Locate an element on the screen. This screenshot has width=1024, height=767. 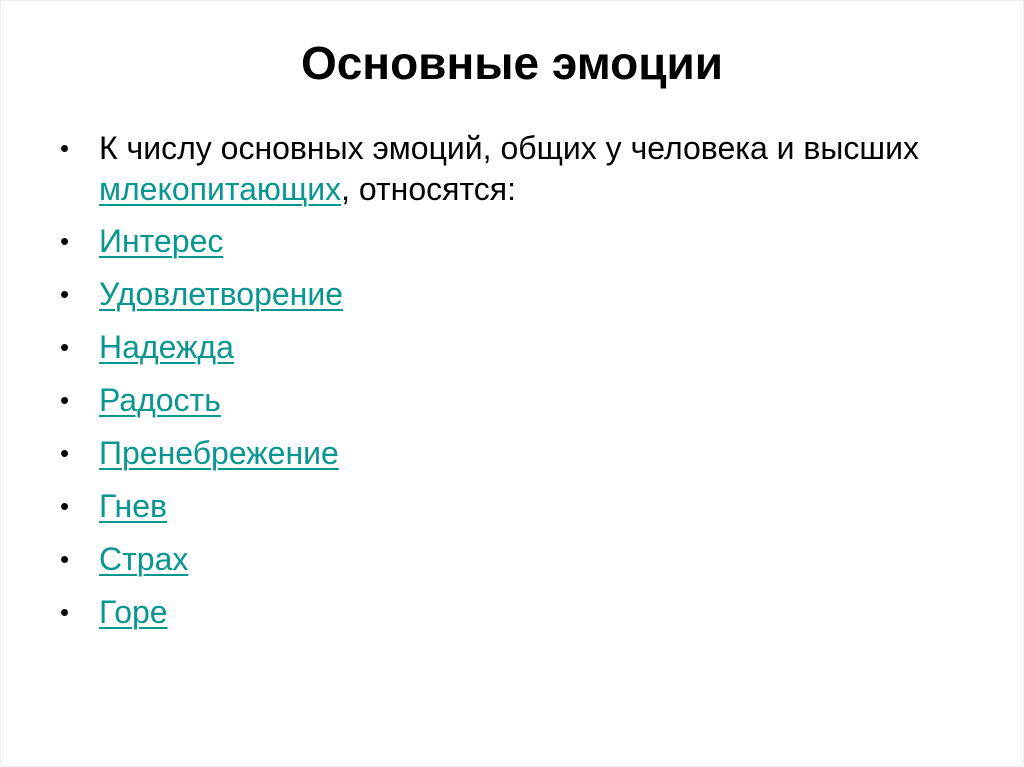
emotion-link-grief: Горе is located at coordinates (133, 612).